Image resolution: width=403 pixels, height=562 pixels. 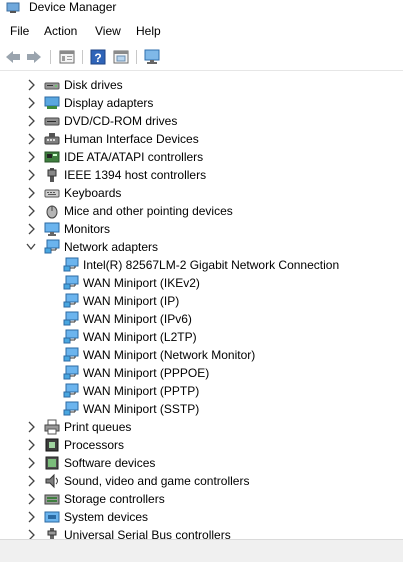 What do you see at coordinates (141, 409) in the screenshot?
I see `tree-item-label: WAN Miniport (SSTP)` at bounding box center [141, 409].